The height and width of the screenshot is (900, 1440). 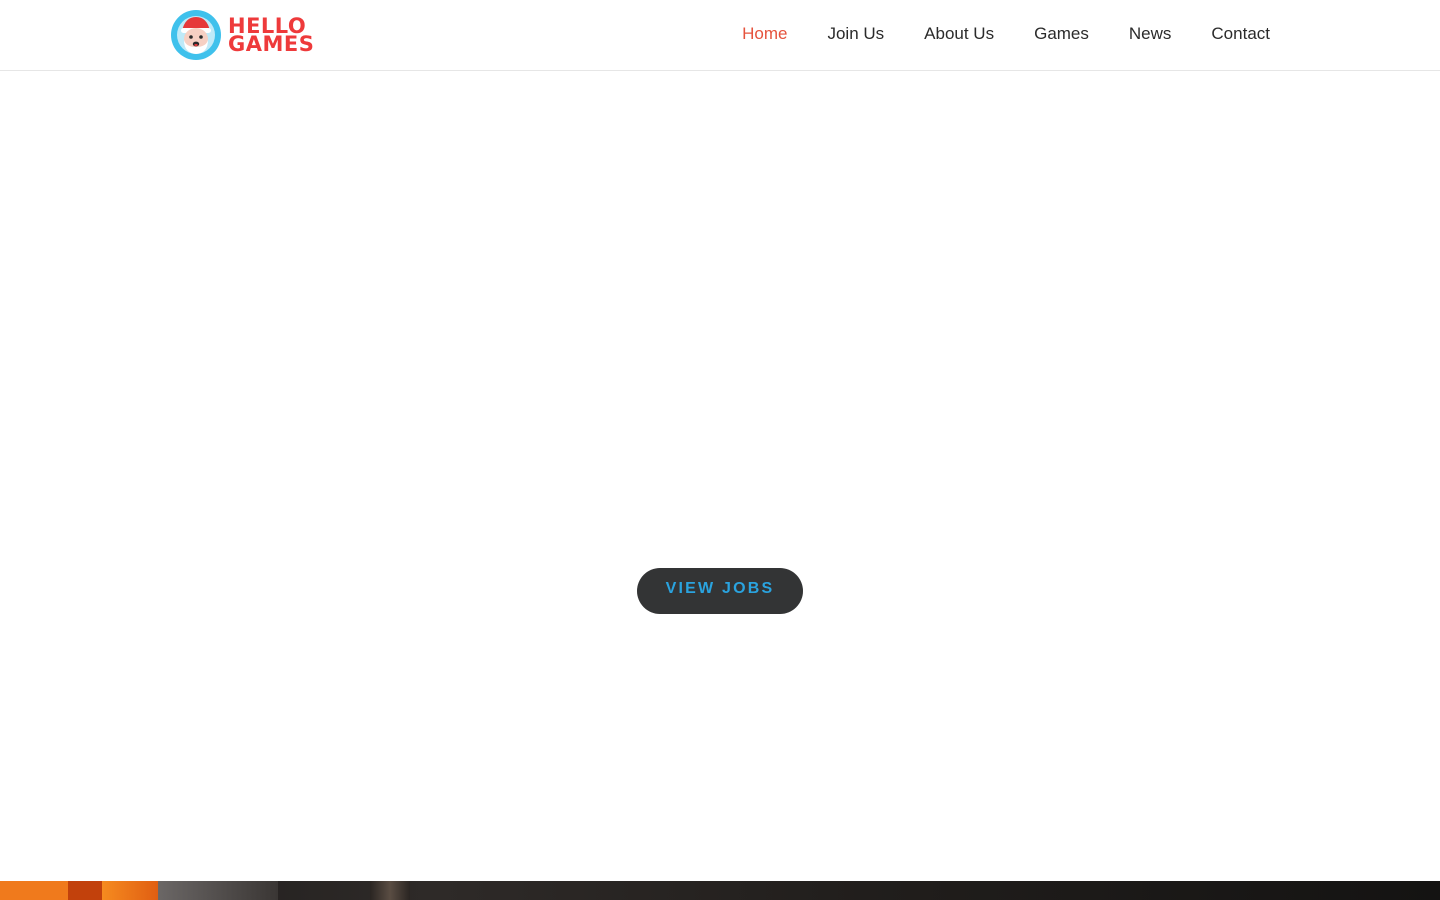 I want to click on hero-image-dark-orange-panel, so click(x=85, y=890).